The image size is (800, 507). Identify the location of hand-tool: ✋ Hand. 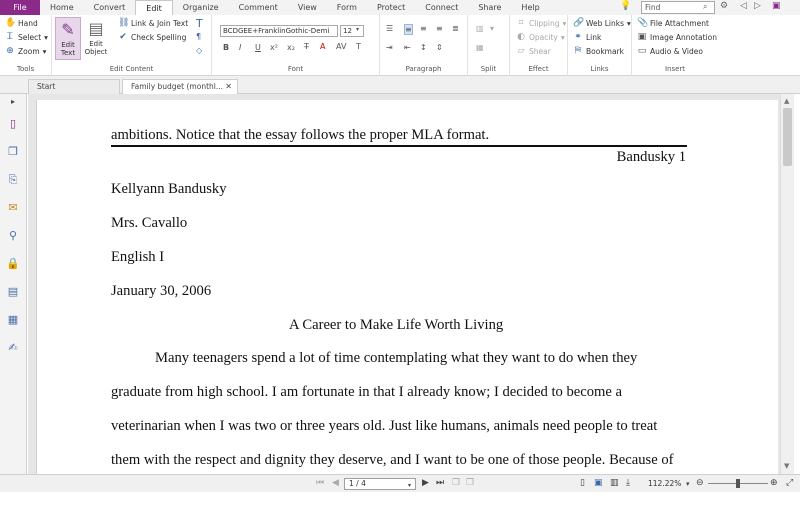
(21, 24).